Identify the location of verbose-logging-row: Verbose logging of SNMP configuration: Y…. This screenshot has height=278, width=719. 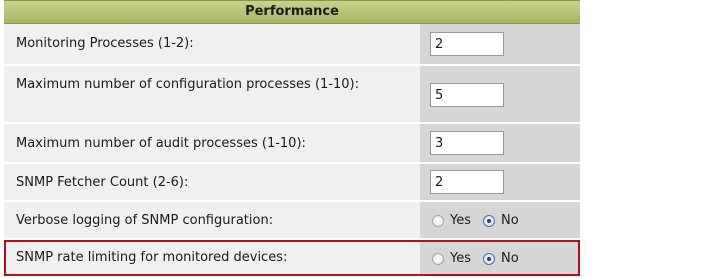
(292, 220).